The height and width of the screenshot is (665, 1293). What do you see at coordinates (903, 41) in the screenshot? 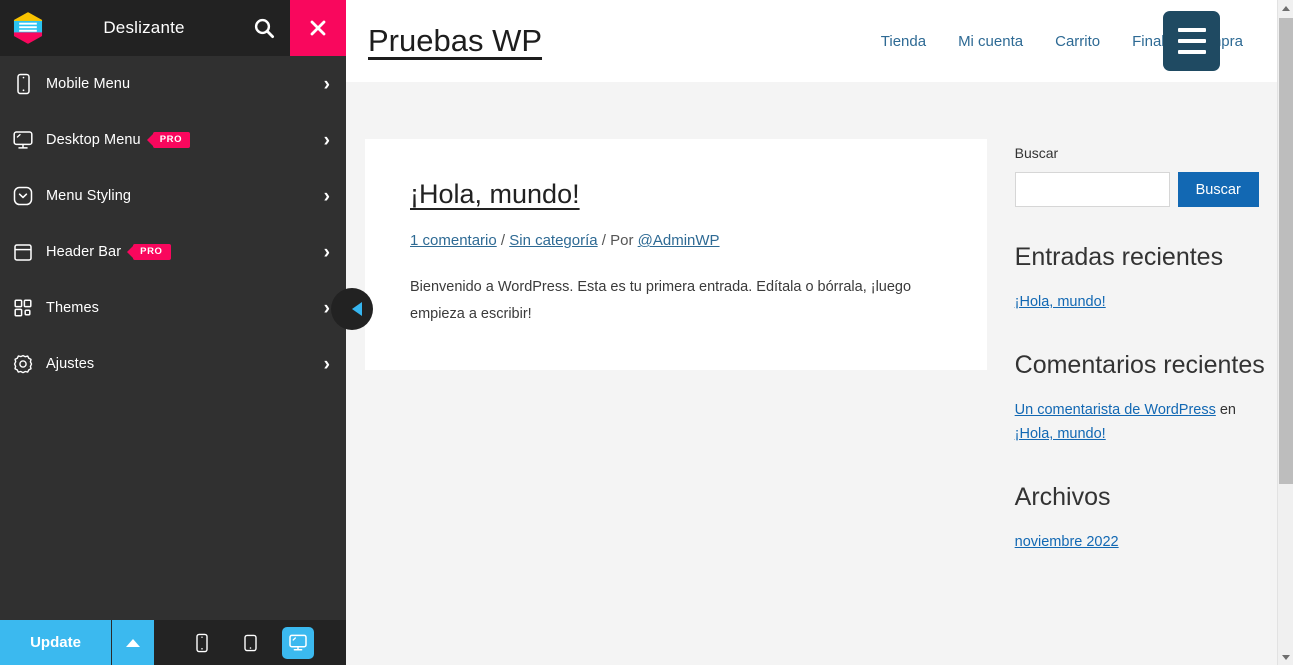
I see `nav-link-tienda: Tienda` at bounding box center [903, 41].